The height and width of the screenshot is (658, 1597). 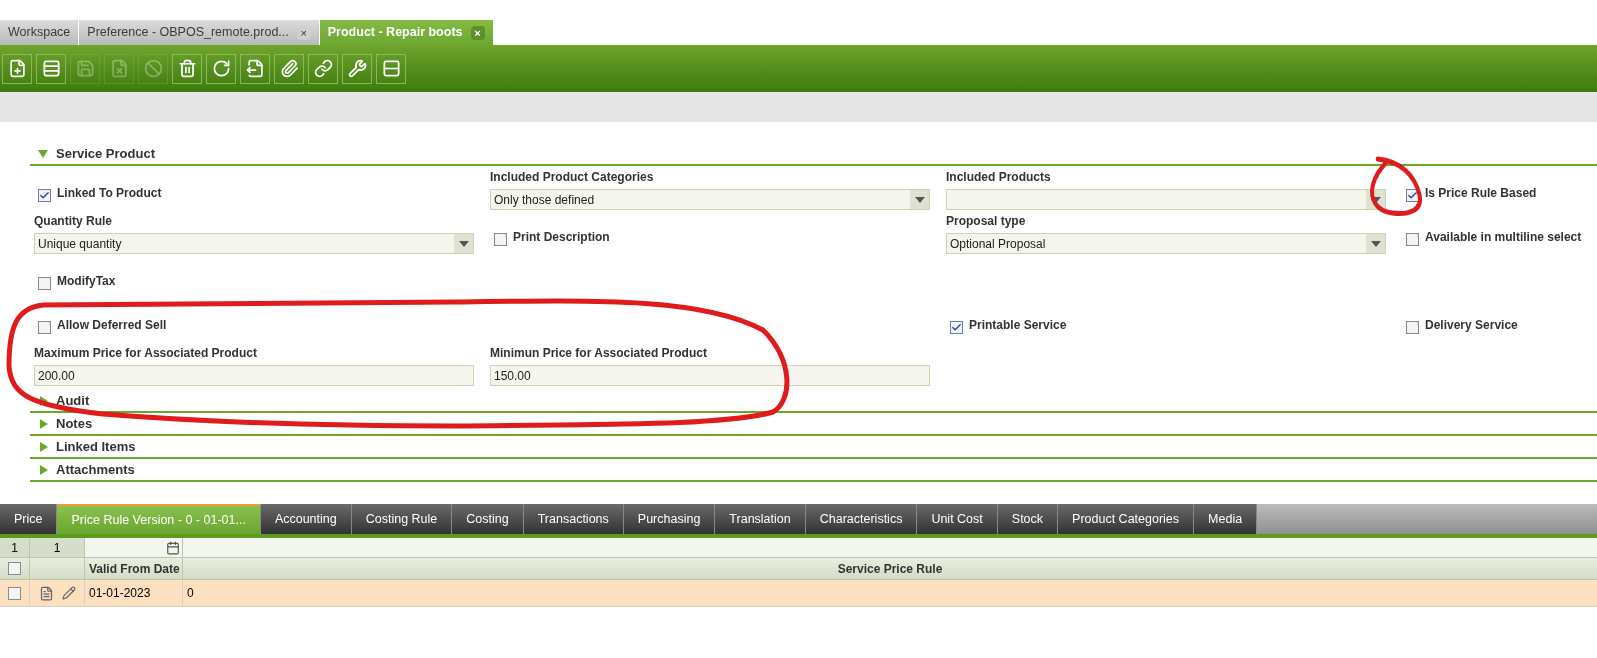 What do you see at coordinates (173, 547) in the screenshot?
I see `calendar-icon` at bounding box center [173, 547].